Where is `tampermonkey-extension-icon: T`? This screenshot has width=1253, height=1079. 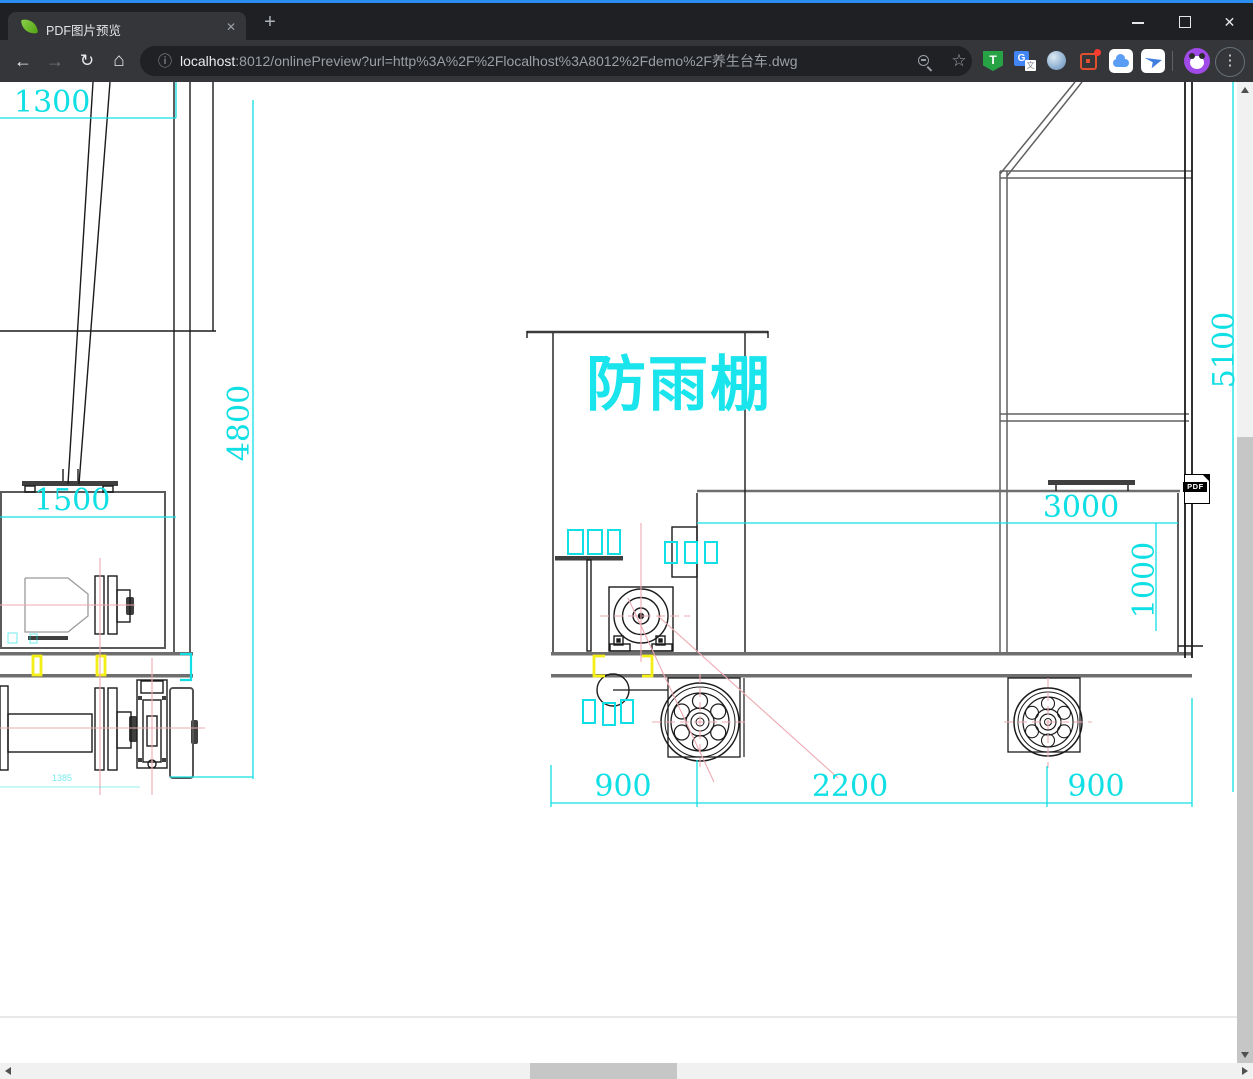
tampermonkey-extension-icon: T is located at coordinates (993, 61).